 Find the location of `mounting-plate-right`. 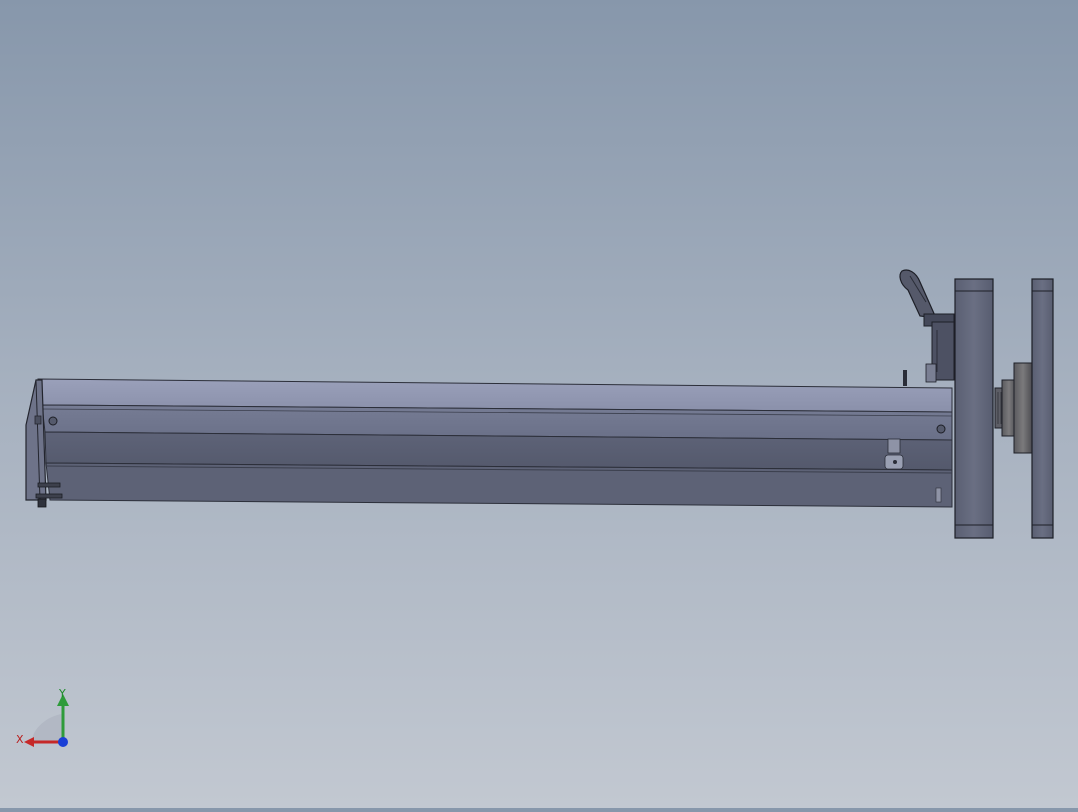

mounting-plate-right is located at coordinates (1042, 408).